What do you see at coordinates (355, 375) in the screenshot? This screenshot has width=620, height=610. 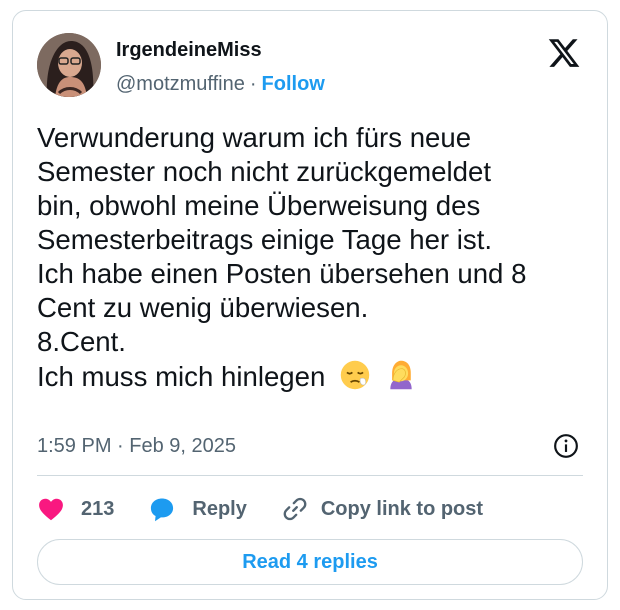 I see `sleepy-face-emoji-icon` at bounding box center [355, 375].